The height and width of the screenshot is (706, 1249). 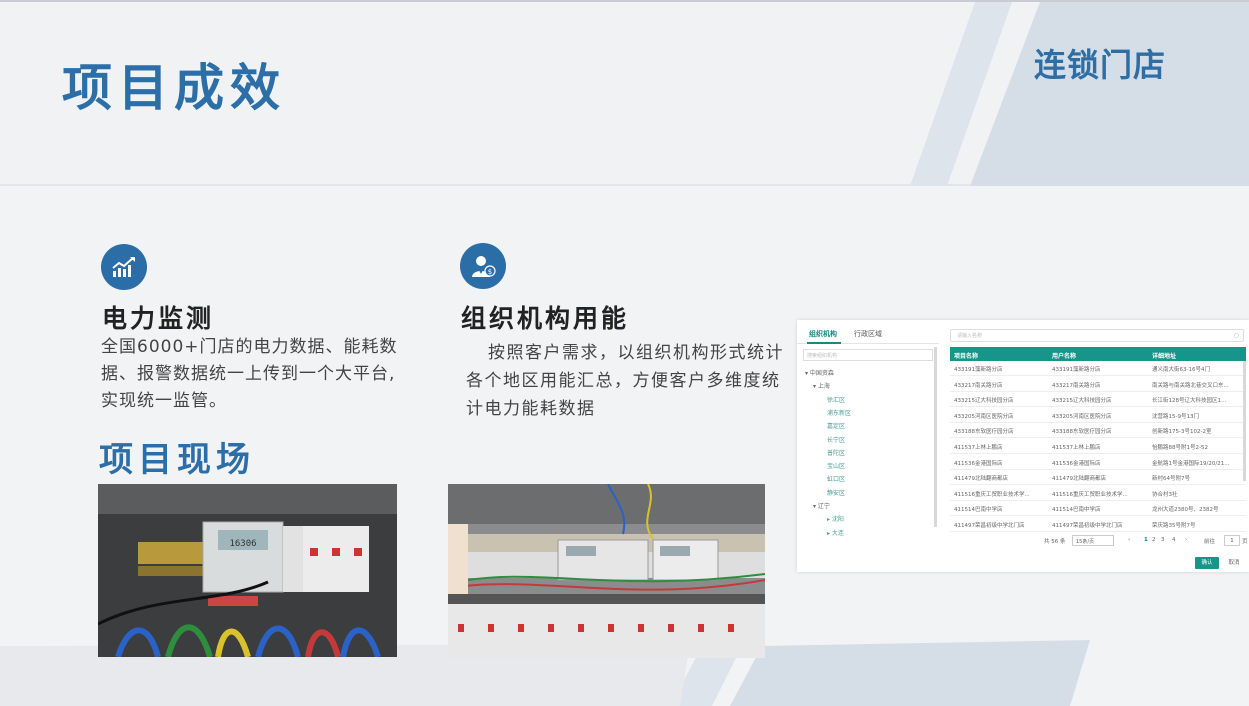 What do you see at coordinates (835, 518) in the screenshot?
I see `tree-item: ▸ 沈阳` at bounding box center [835, 518].